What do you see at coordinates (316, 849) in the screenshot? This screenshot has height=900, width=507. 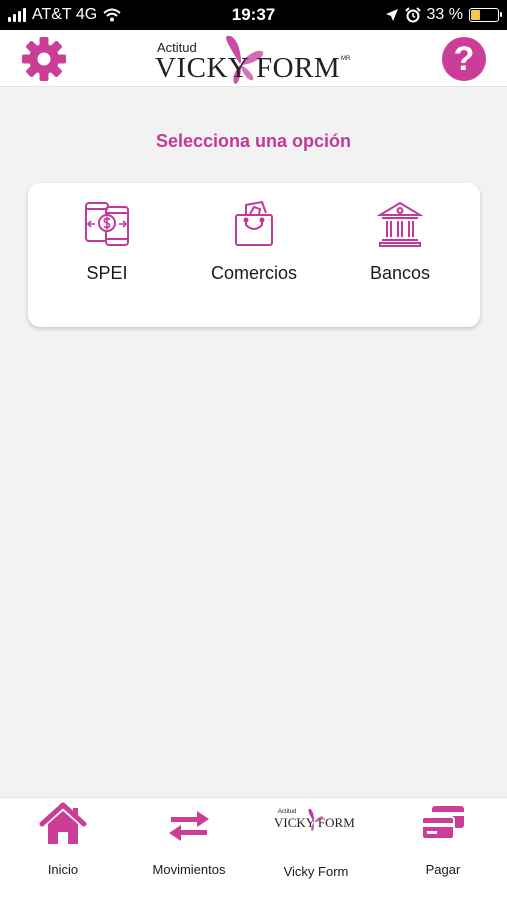 I see `nav-item-vicky-form: Actitud VICKY FORM Vicky Form` at bounding box center [316, 849].